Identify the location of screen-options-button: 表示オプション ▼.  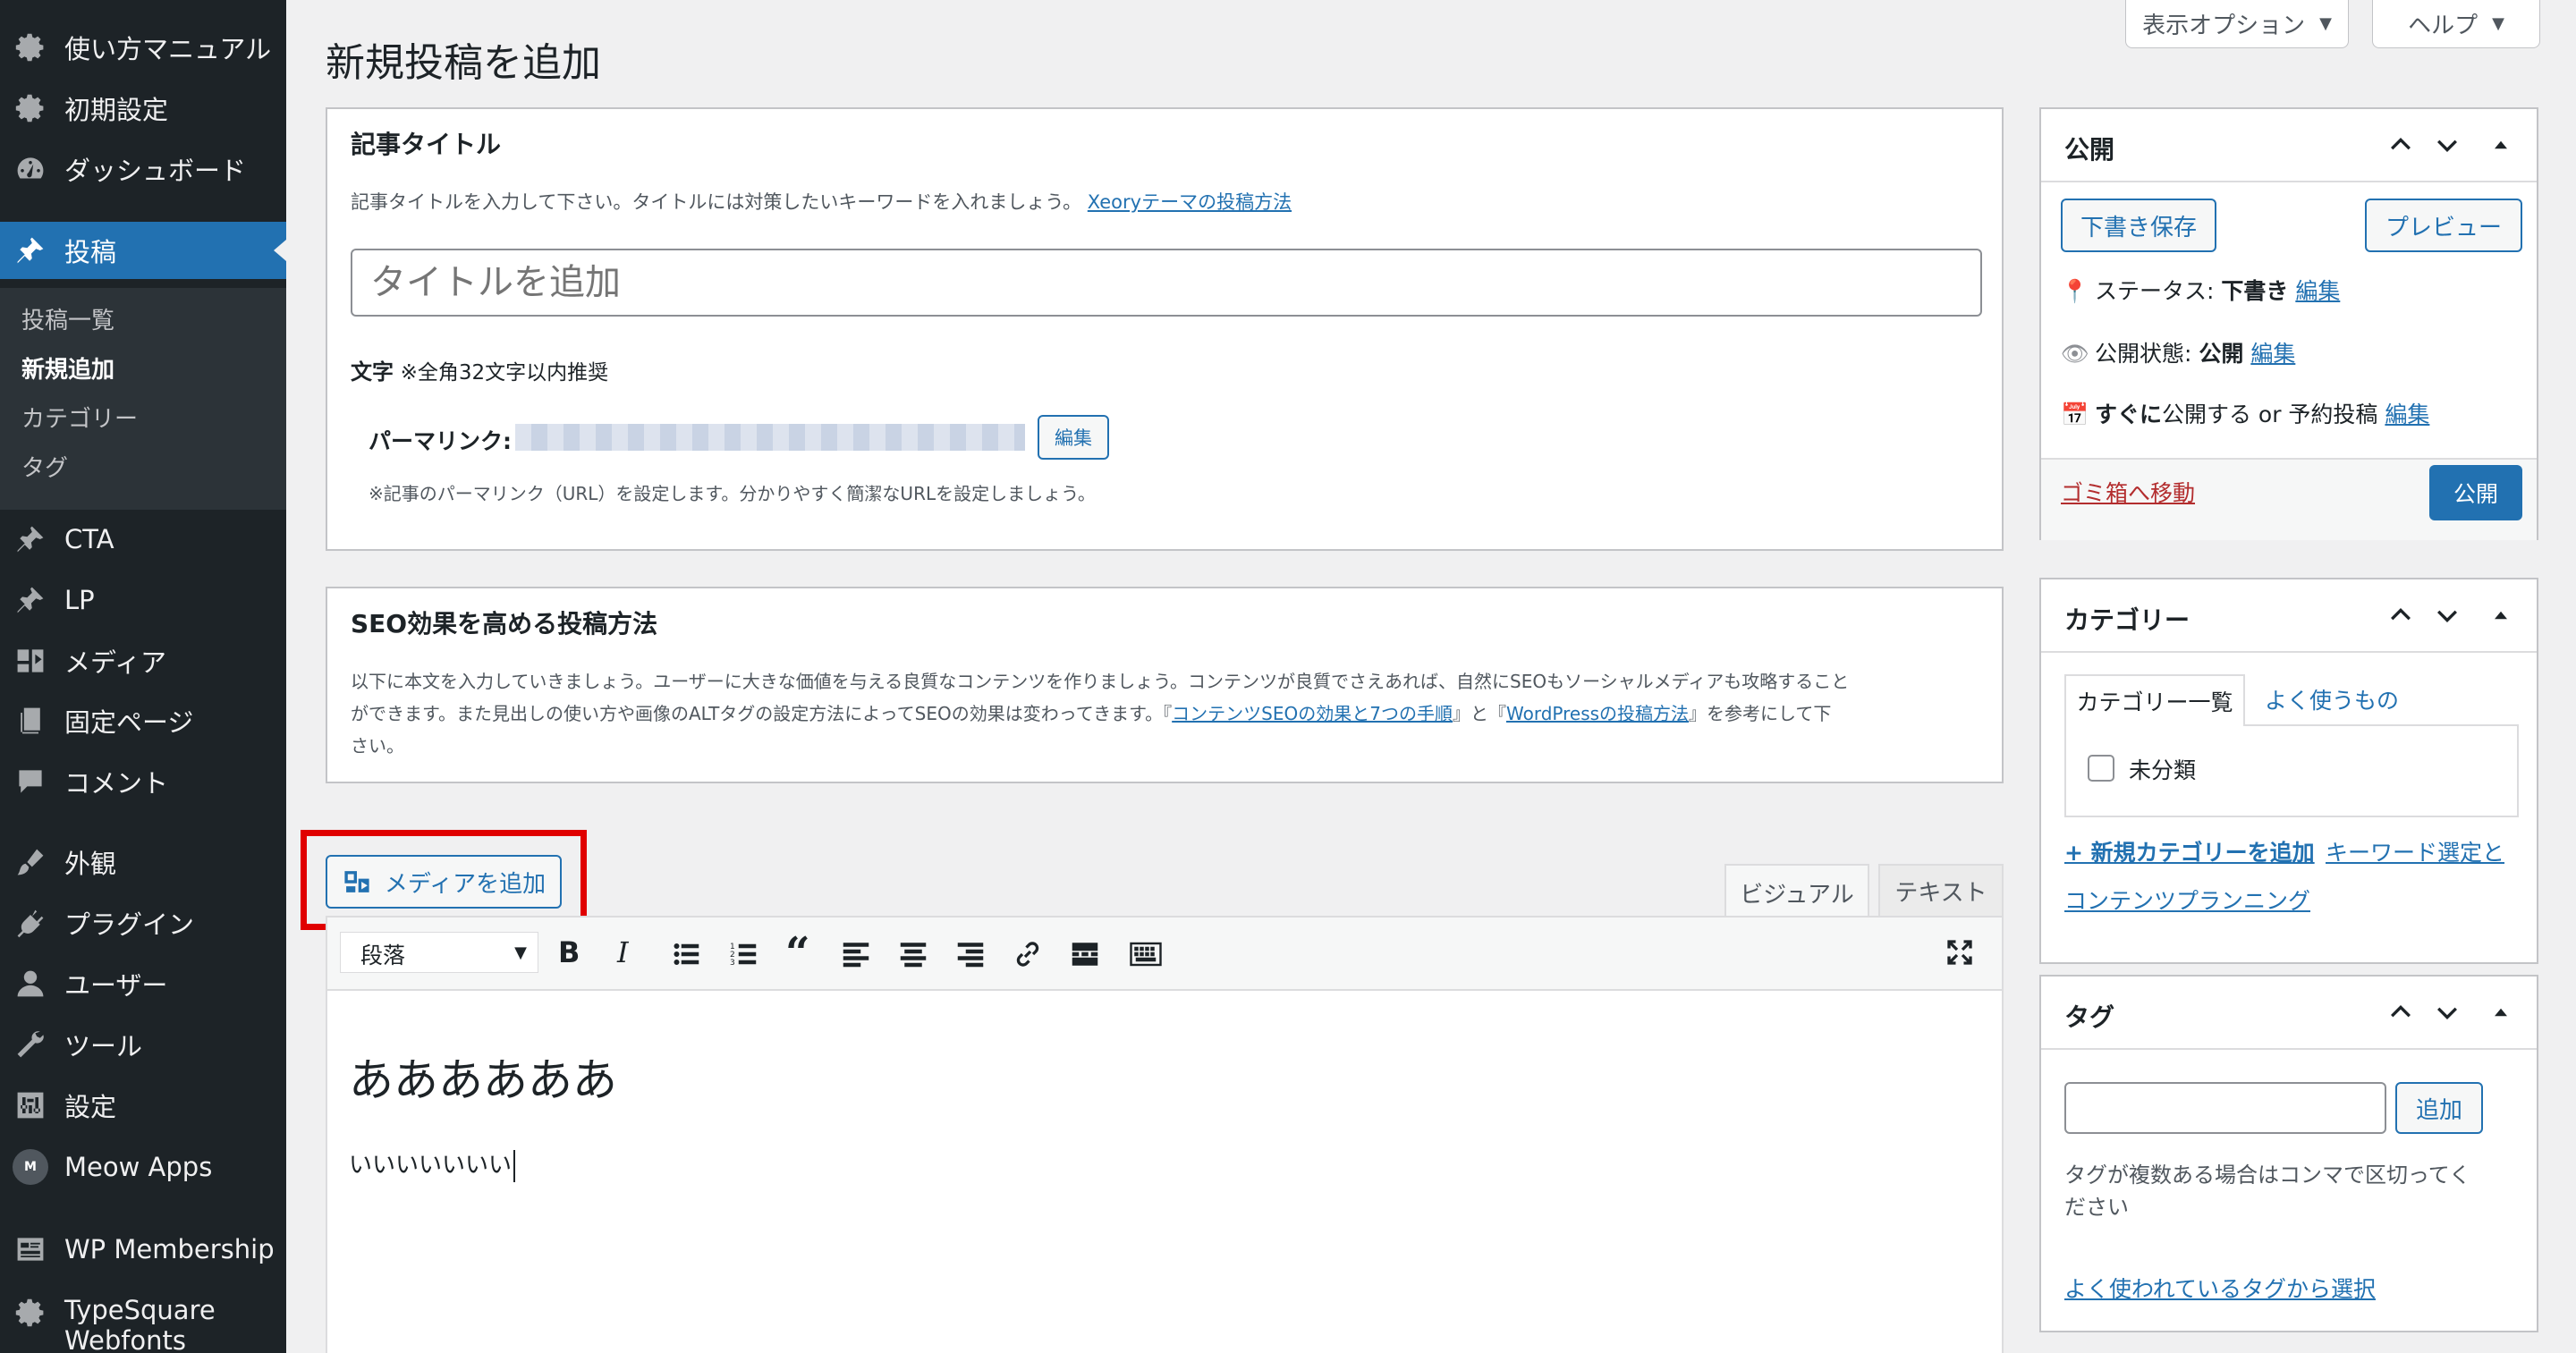
(2237, 24).